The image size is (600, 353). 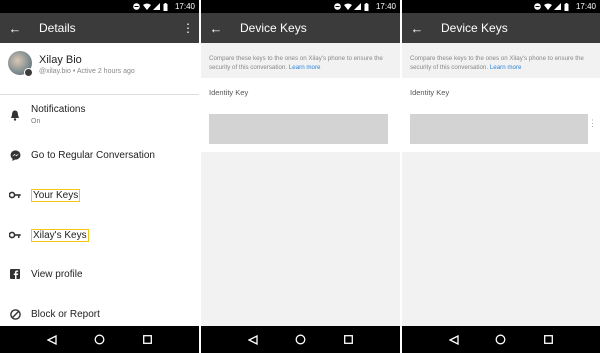 What do you see at coordinates (36, 121) in the screenshot?
I see `menu-item-sub: On` at bounding box center [36, 121].